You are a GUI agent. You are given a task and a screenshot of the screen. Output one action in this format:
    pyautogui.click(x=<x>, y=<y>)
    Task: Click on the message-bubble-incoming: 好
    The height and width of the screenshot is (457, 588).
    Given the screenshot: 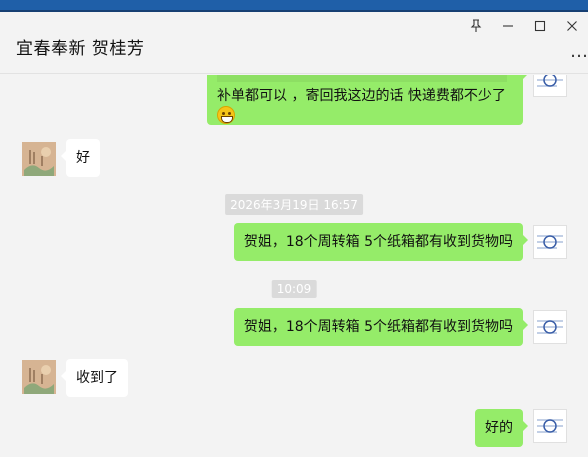 What is the action you would take?
    pyautogui.click(x=80, y=158)
    